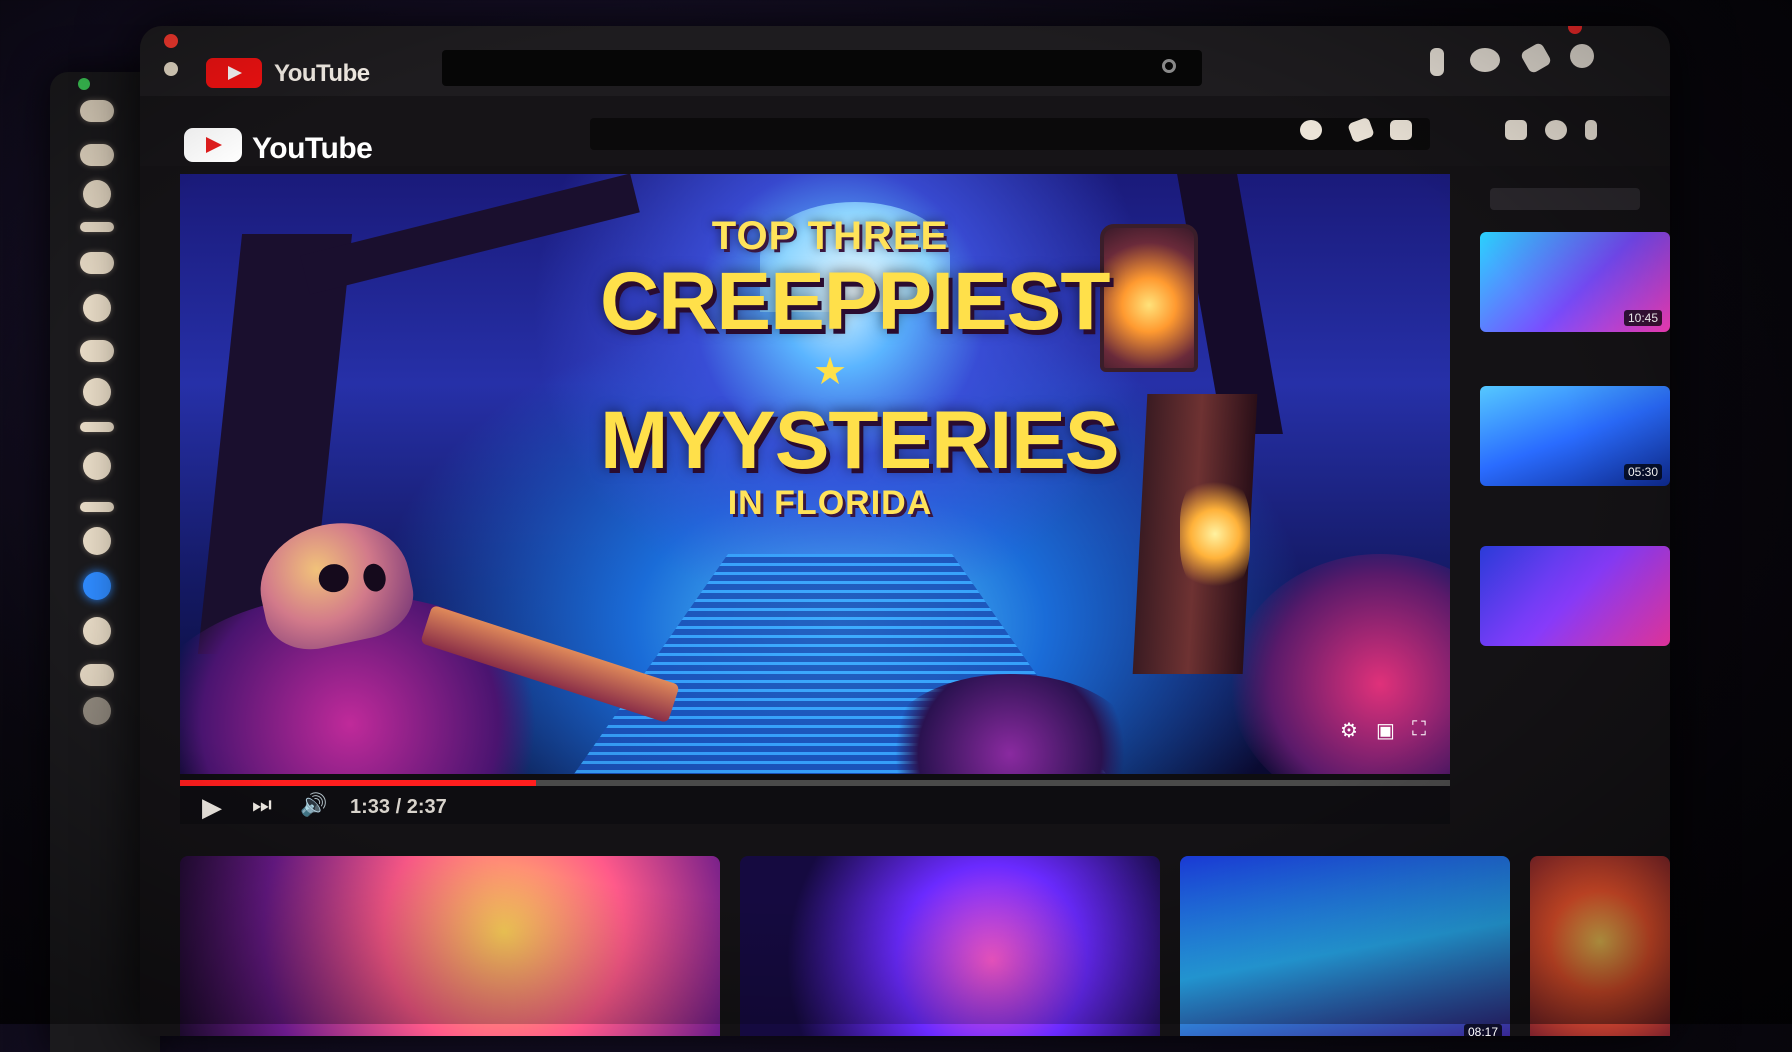 The height and width of the screenshot is (1052, 1792). Describe the element at coordinates (212, 807) in the screenshot. I see `play-icon: ▶` at that location.